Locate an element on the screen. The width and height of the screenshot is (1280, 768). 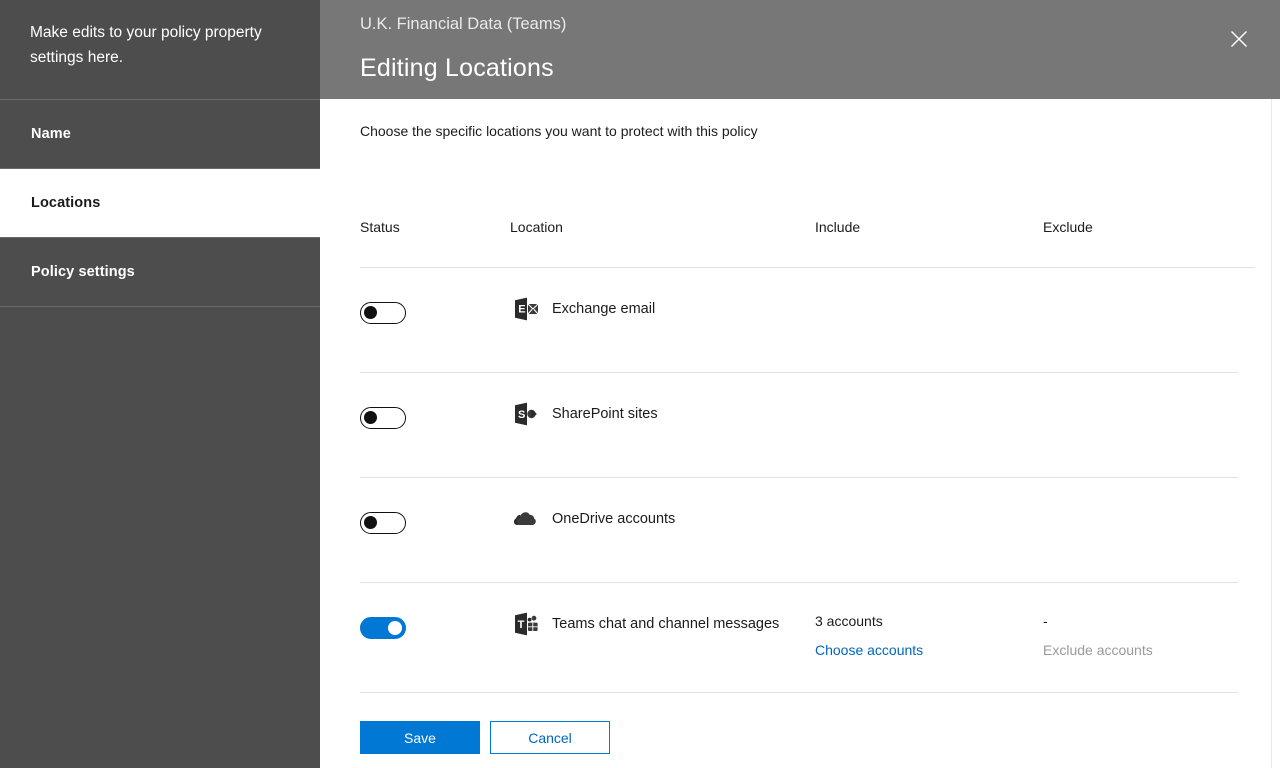
table-row: E Exchange email is located at coordinates (800, 320).